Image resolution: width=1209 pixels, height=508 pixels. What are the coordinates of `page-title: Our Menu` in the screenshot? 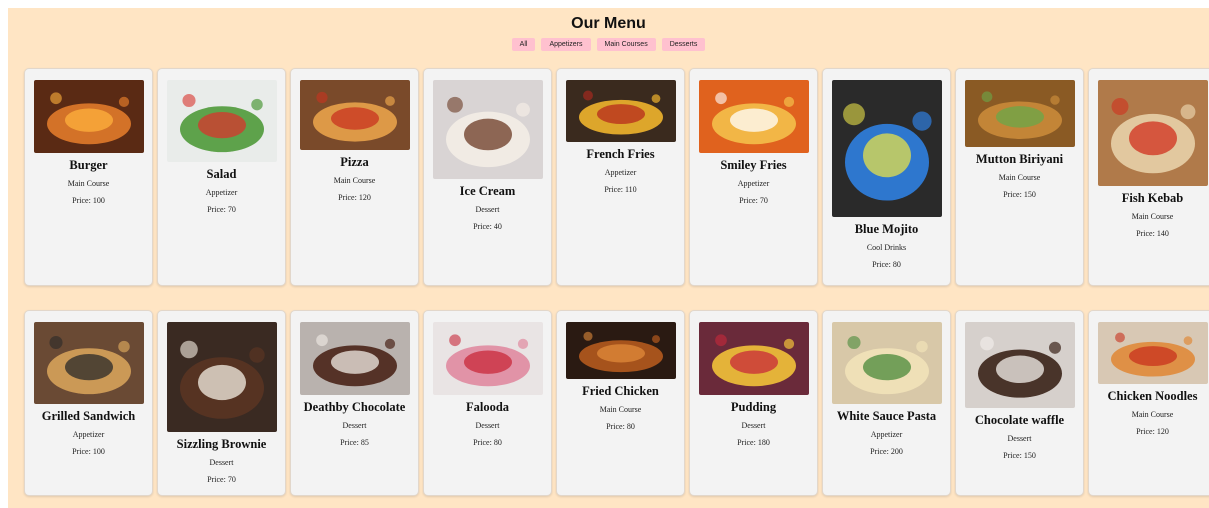 It's located at (608, 23).